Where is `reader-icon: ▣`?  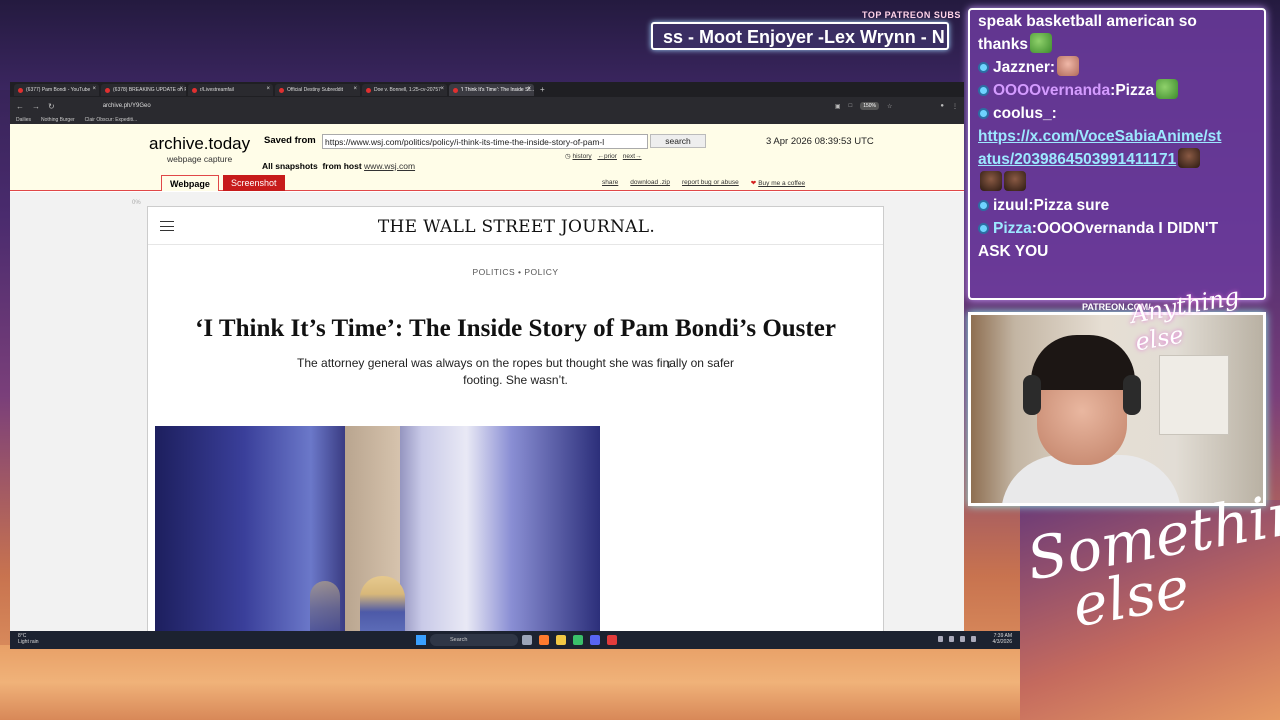 reader-icon: ▣ is located at coordinates (838, 106).